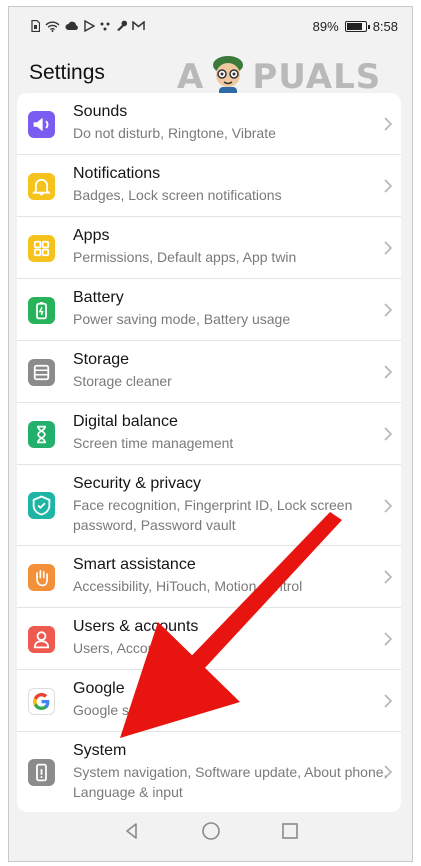 This screenshot has width=421, height=866. I want to click on settings-row-text: Battery Power saving mode, Battery usage, so click(232, 308).